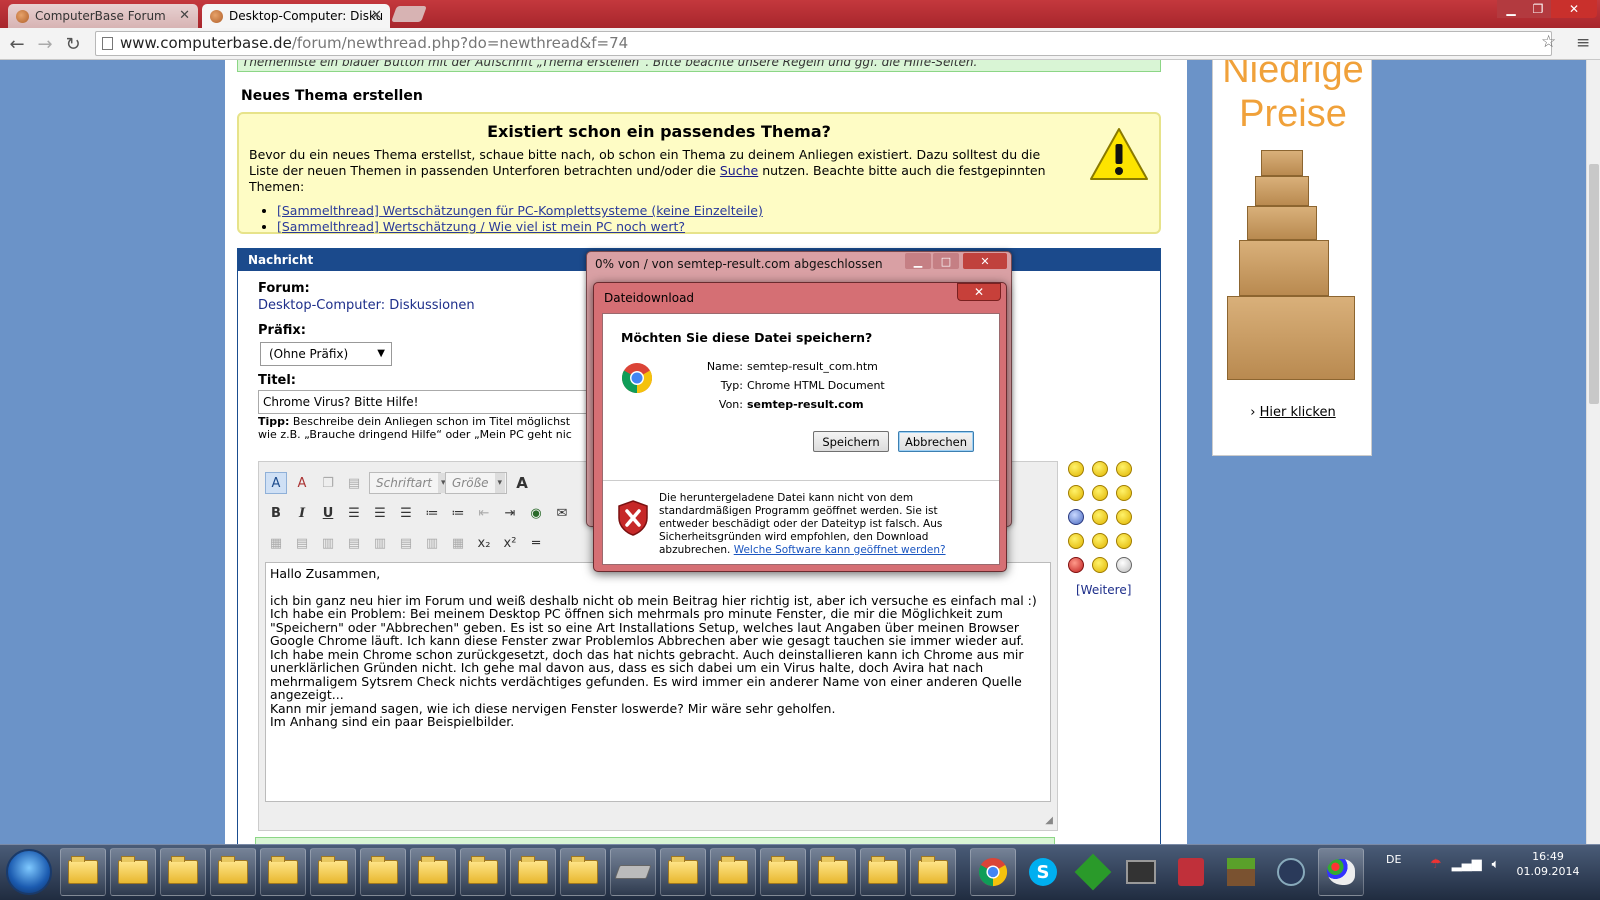  I want to click on language-indicator: DE, so click(1393, 859).